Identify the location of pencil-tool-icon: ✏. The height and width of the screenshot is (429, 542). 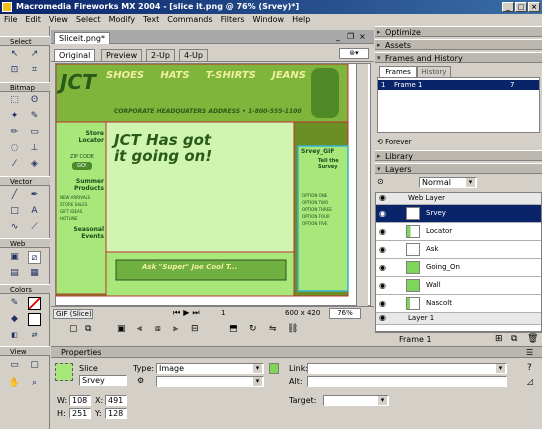
(14, 132).